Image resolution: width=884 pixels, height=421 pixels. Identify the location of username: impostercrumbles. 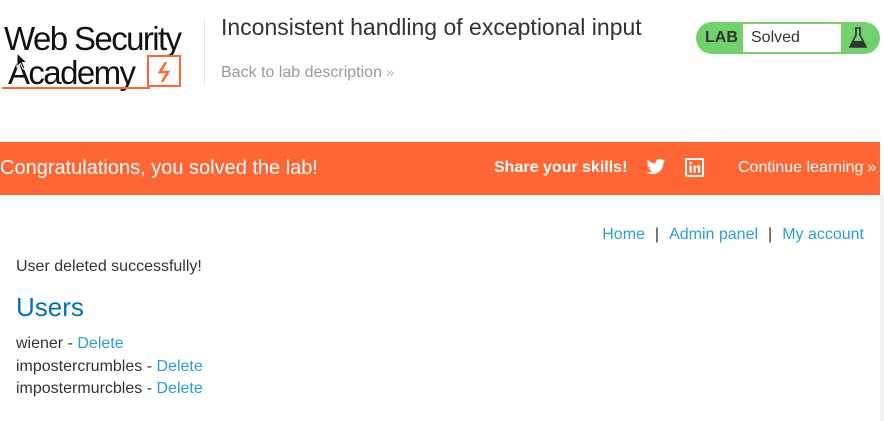
(79, 366).